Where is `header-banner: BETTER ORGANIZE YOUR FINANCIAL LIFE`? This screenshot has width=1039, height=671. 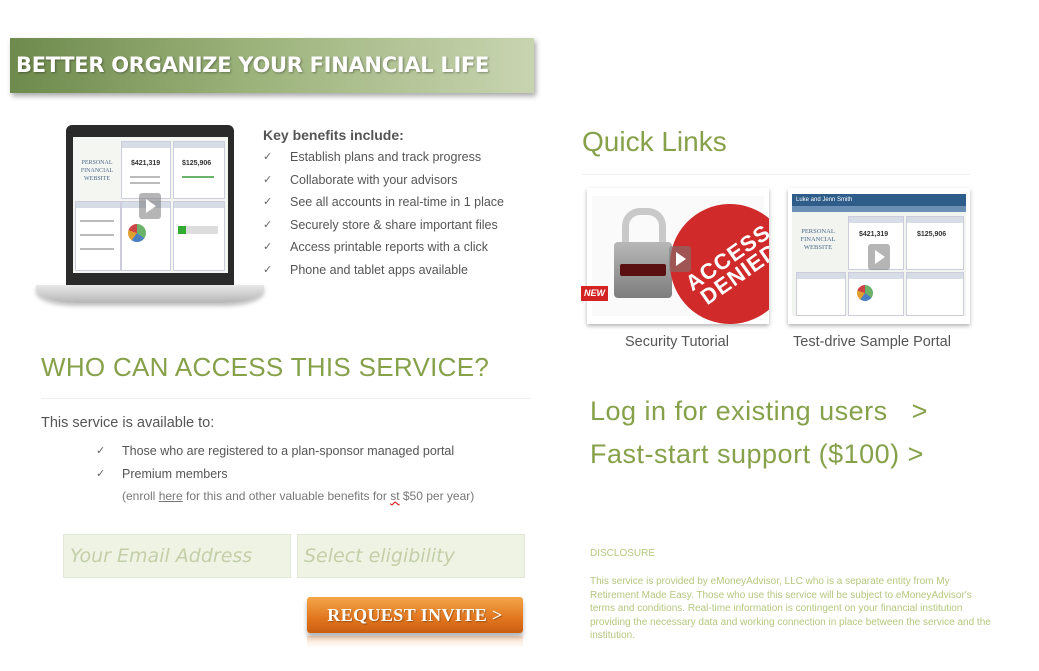
header-banner: BETTER ORGANIZE YOUR FINANCIAL LIFE is located at coordinates (272, 65).